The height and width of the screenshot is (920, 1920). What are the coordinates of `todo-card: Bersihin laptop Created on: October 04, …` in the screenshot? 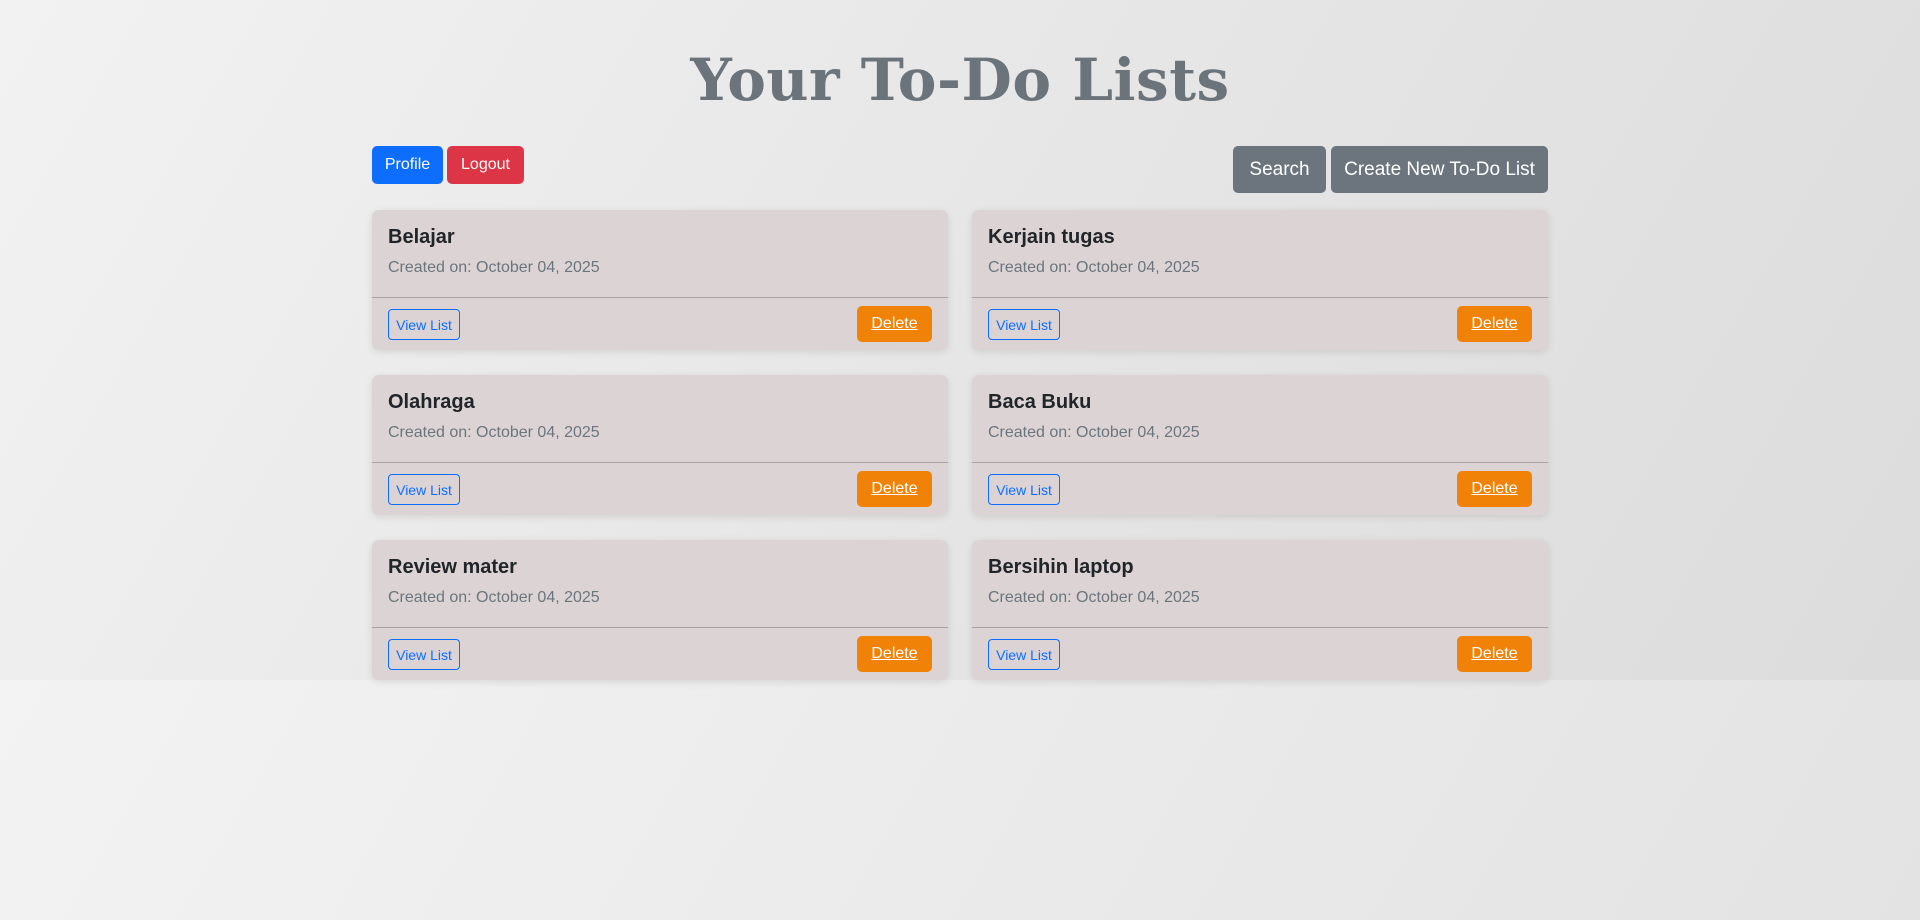 It's located at (1260, 610).